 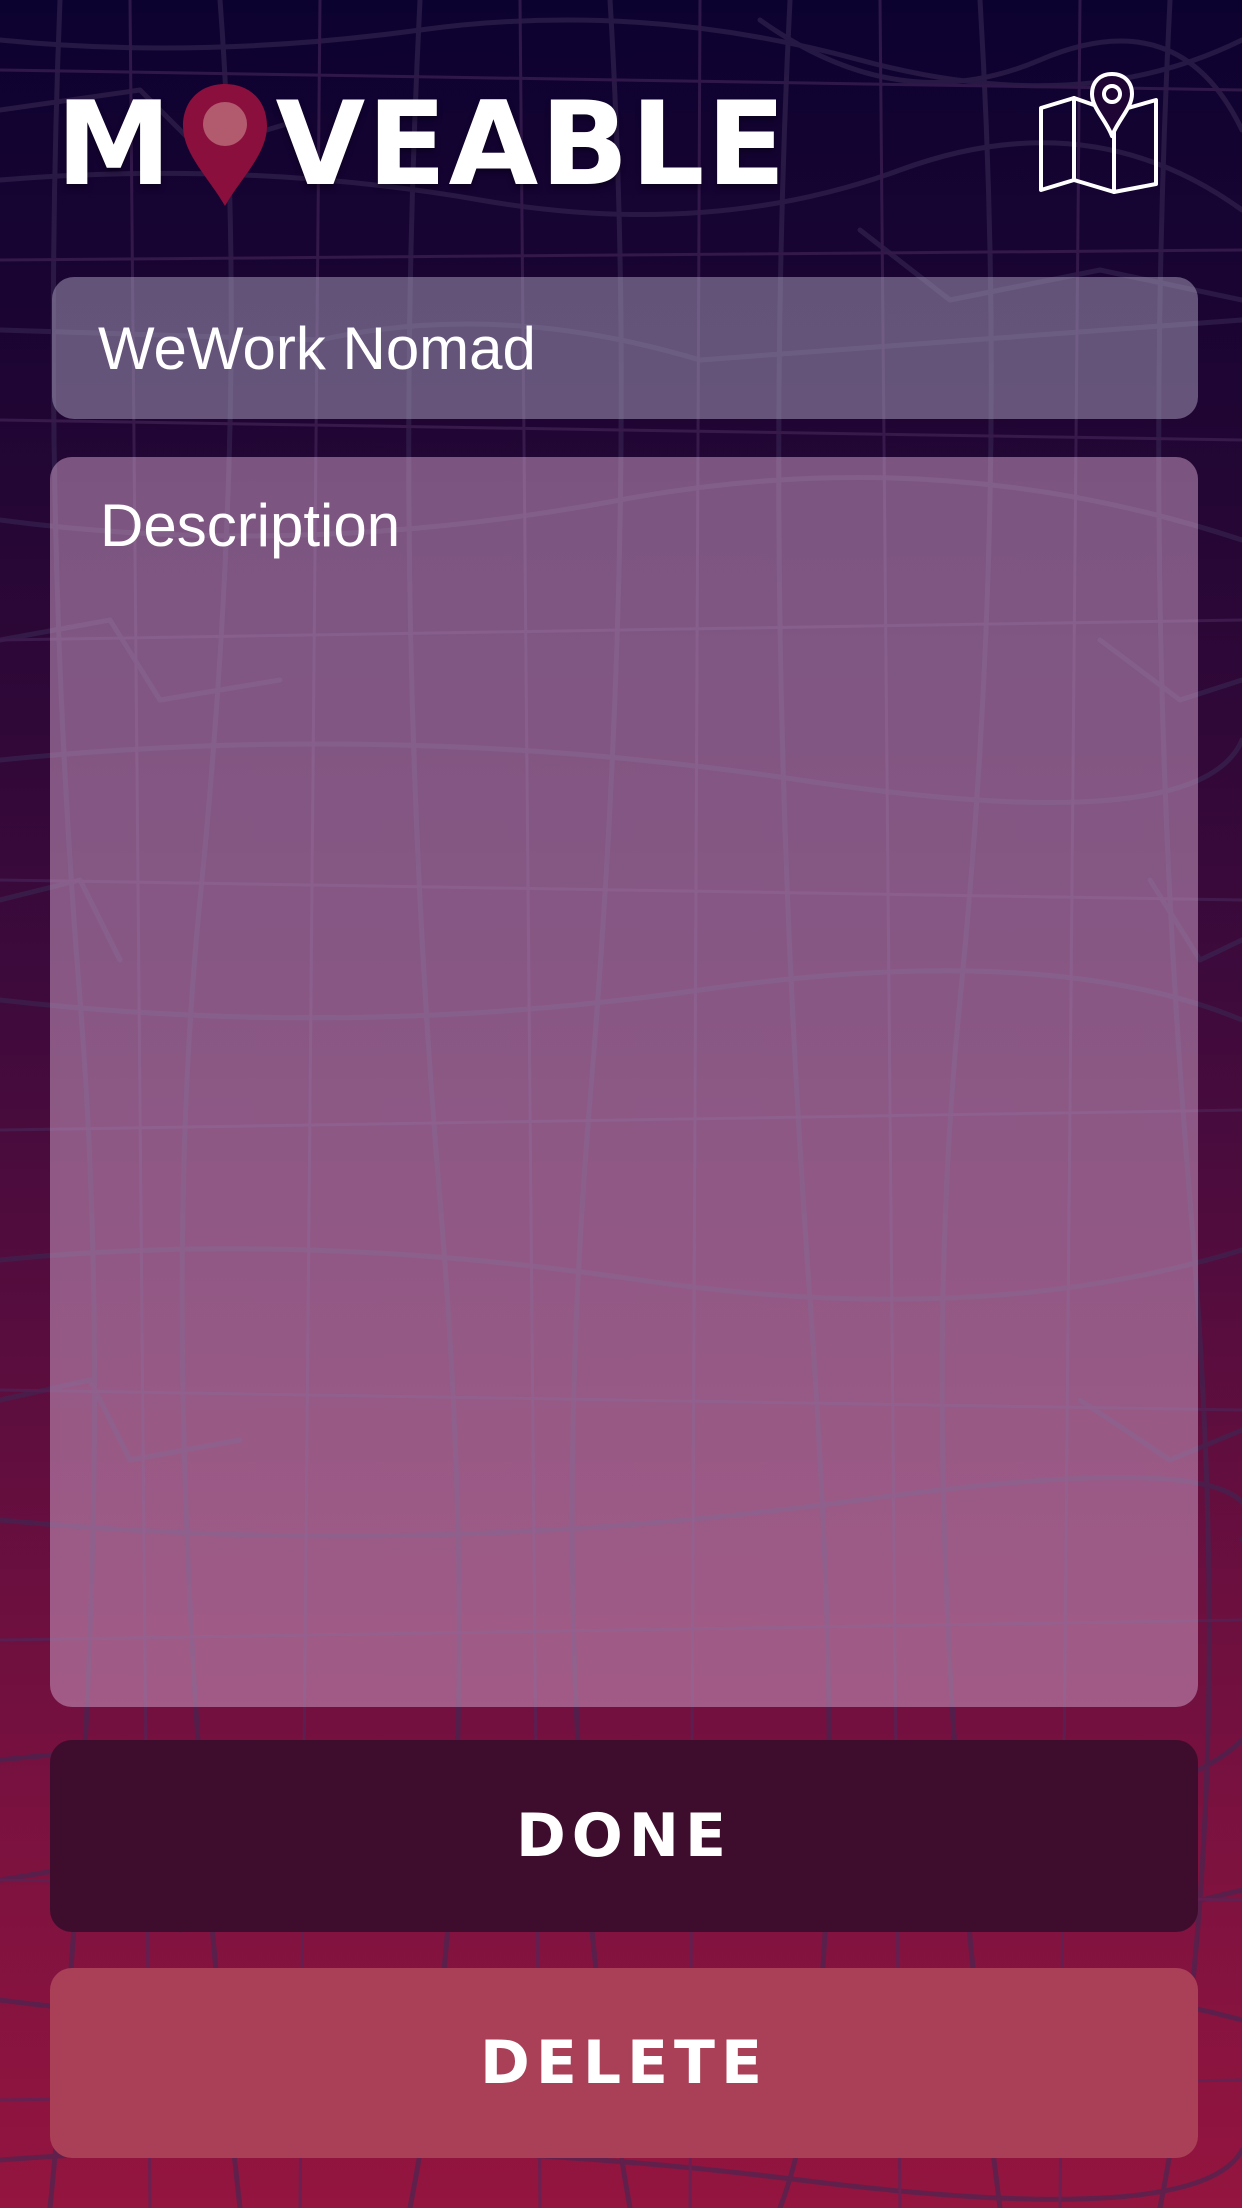 I want to click on delete-button-label: DELETE, so click(x=624, y=2063).